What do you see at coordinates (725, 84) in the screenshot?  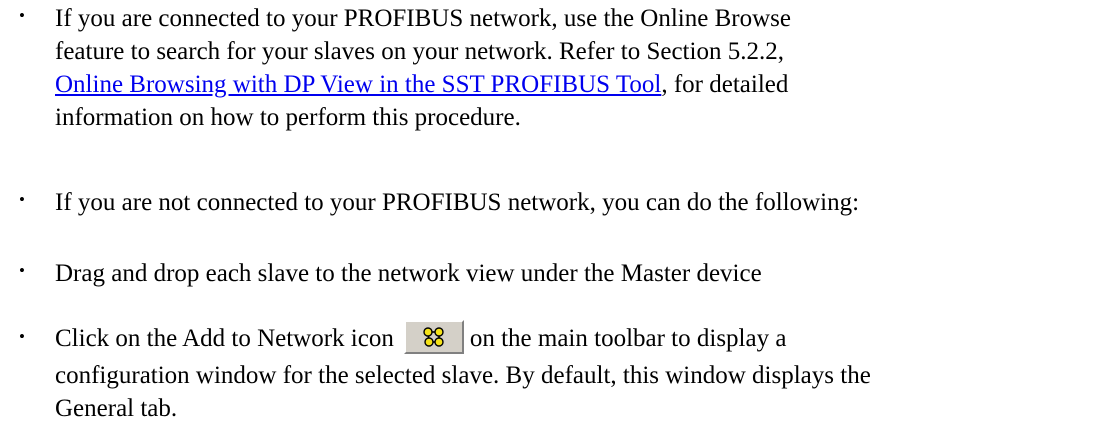 I see `text-segment: , for detailed` at bounding box center [725, 84].